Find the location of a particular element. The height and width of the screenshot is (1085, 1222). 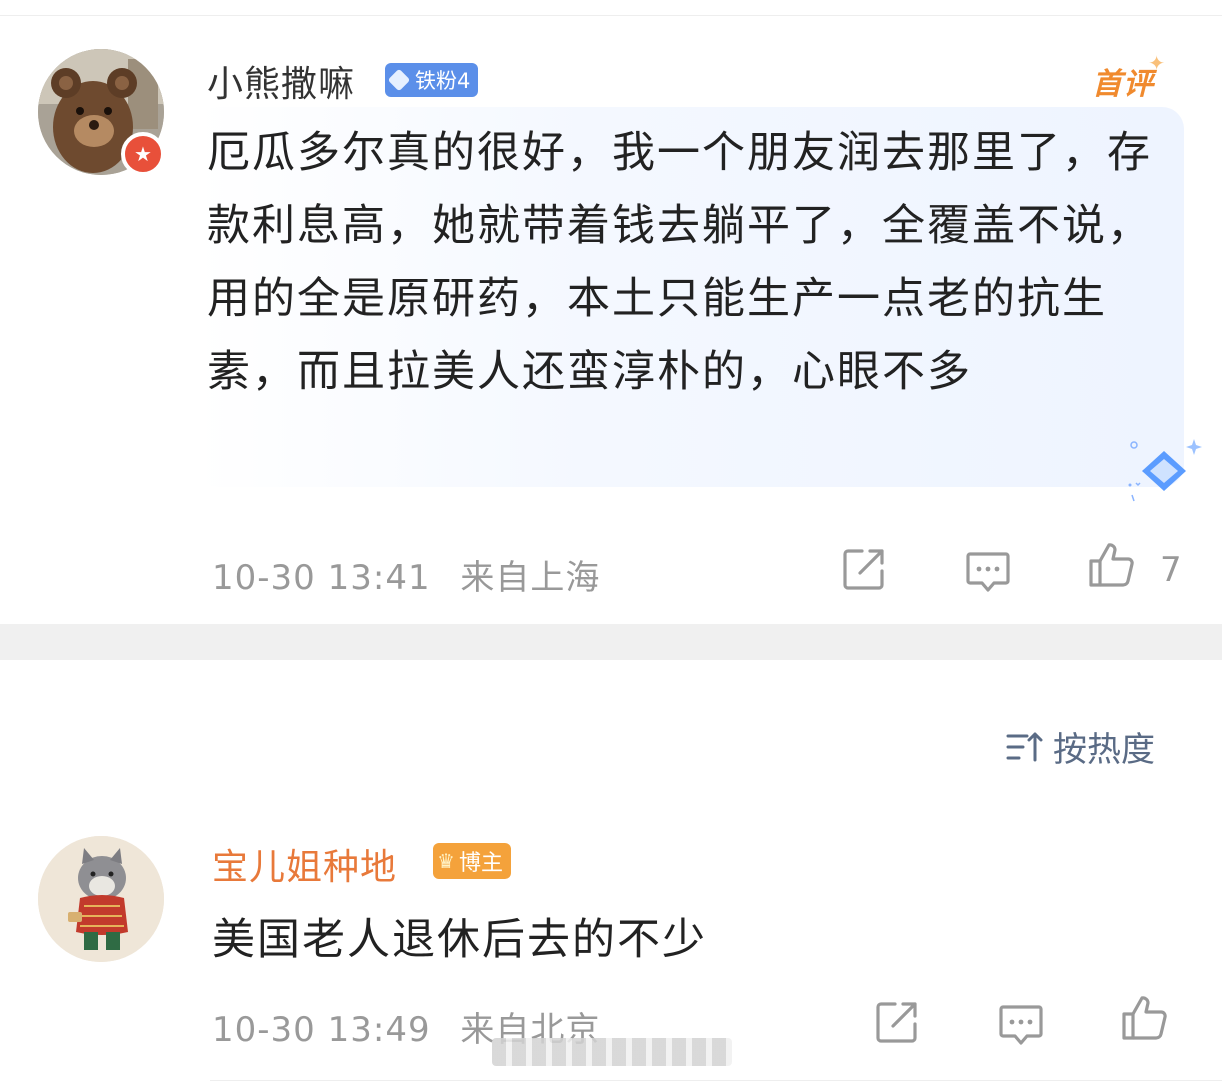

username: 小熊撒嘛 is located at coordinates (281, 81).